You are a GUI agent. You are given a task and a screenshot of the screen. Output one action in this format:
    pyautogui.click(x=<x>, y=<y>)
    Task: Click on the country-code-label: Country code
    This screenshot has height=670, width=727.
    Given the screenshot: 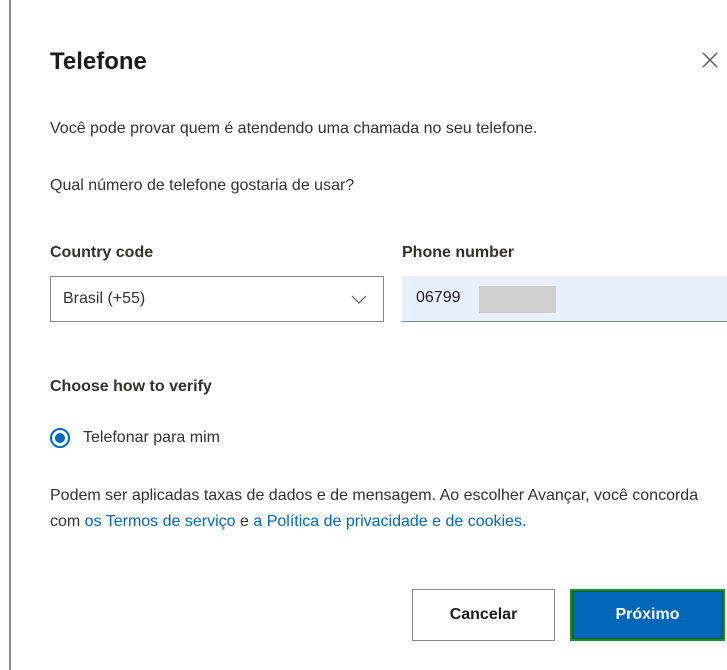 What is the action you would take?
    pyautogui.click(x=102, y=252)
    